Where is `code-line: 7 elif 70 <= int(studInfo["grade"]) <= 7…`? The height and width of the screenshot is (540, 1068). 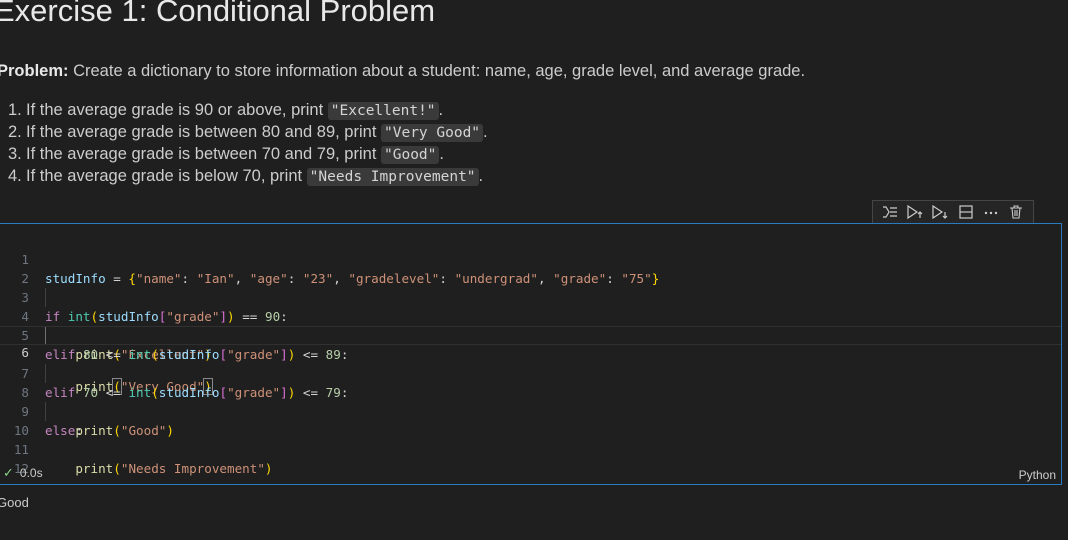
code-line: 7 elif 70 <= int(studInfo["grade"]) <= 7… is located at coordinates (530, 372).